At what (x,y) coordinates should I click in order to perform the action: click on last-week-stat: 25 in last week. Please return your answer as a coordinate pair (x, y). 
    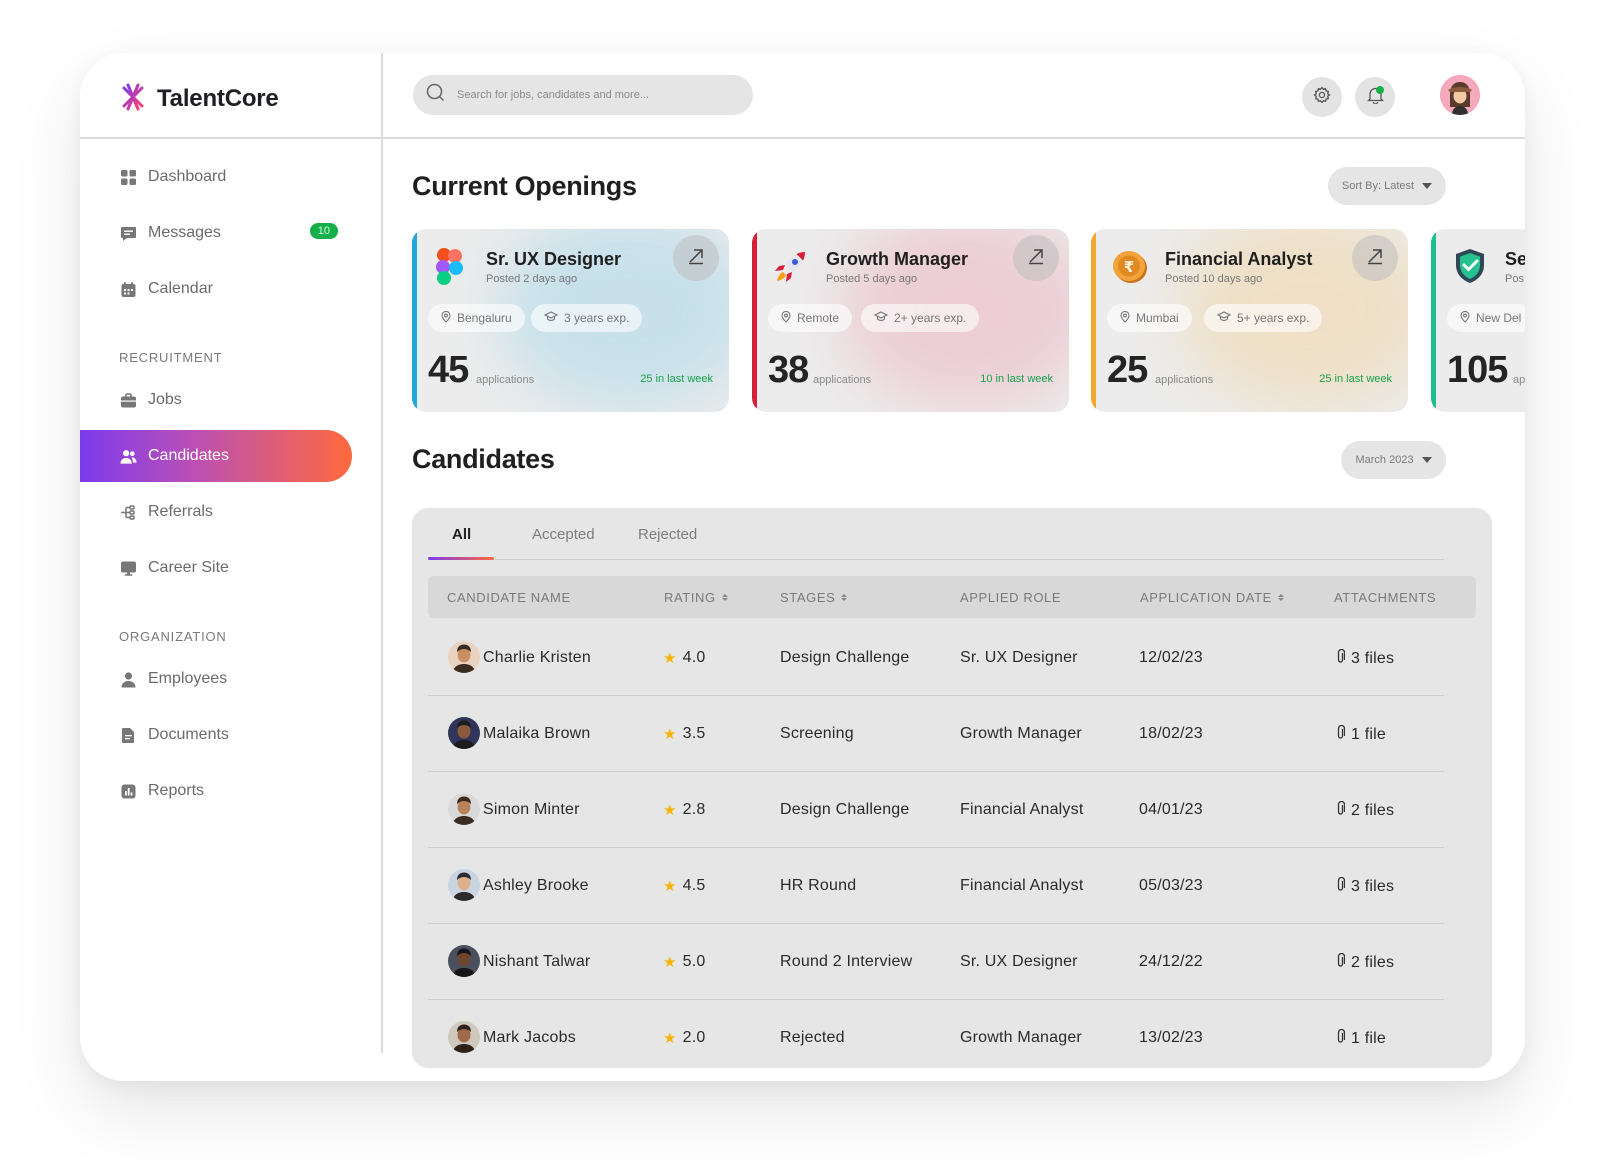
    Looking at the image, I should click on (676, 379).